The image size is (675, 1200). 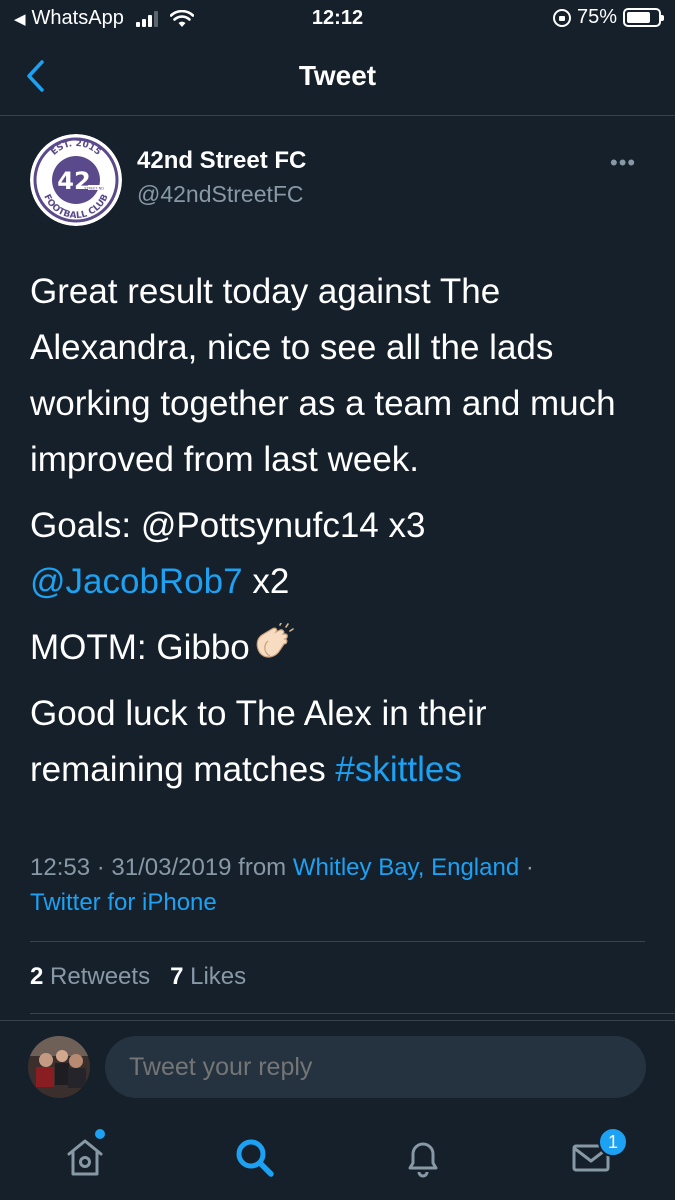 I want to click on nav-header: Tweet, so click(x=337, y=78).